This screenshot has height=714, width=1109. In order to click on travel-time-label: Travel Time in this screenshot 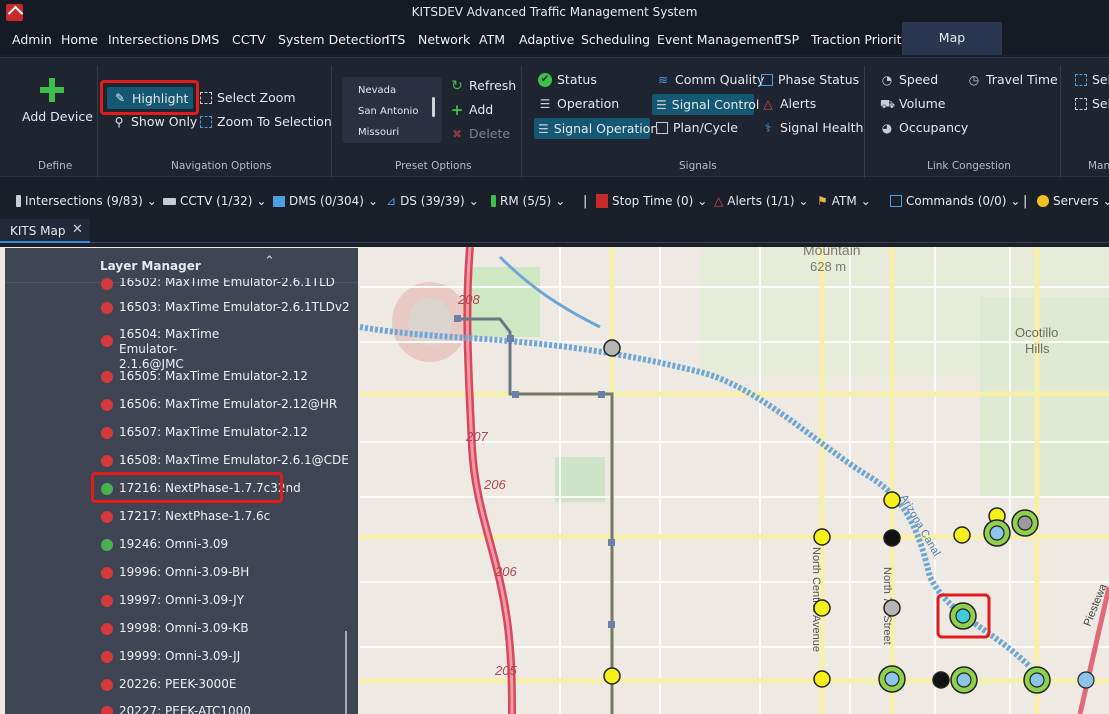, I will do `click(1022, 79)`.